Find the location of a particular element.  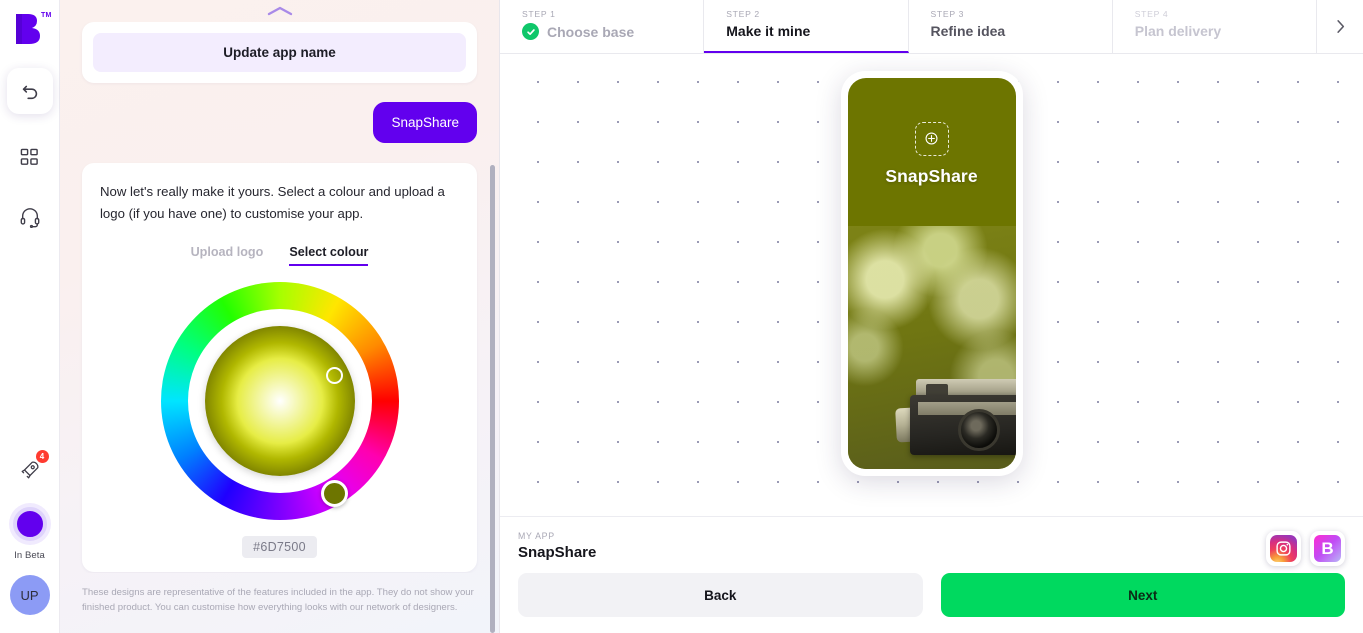

saturation-brightness-area is located at coordinates (279, 401).